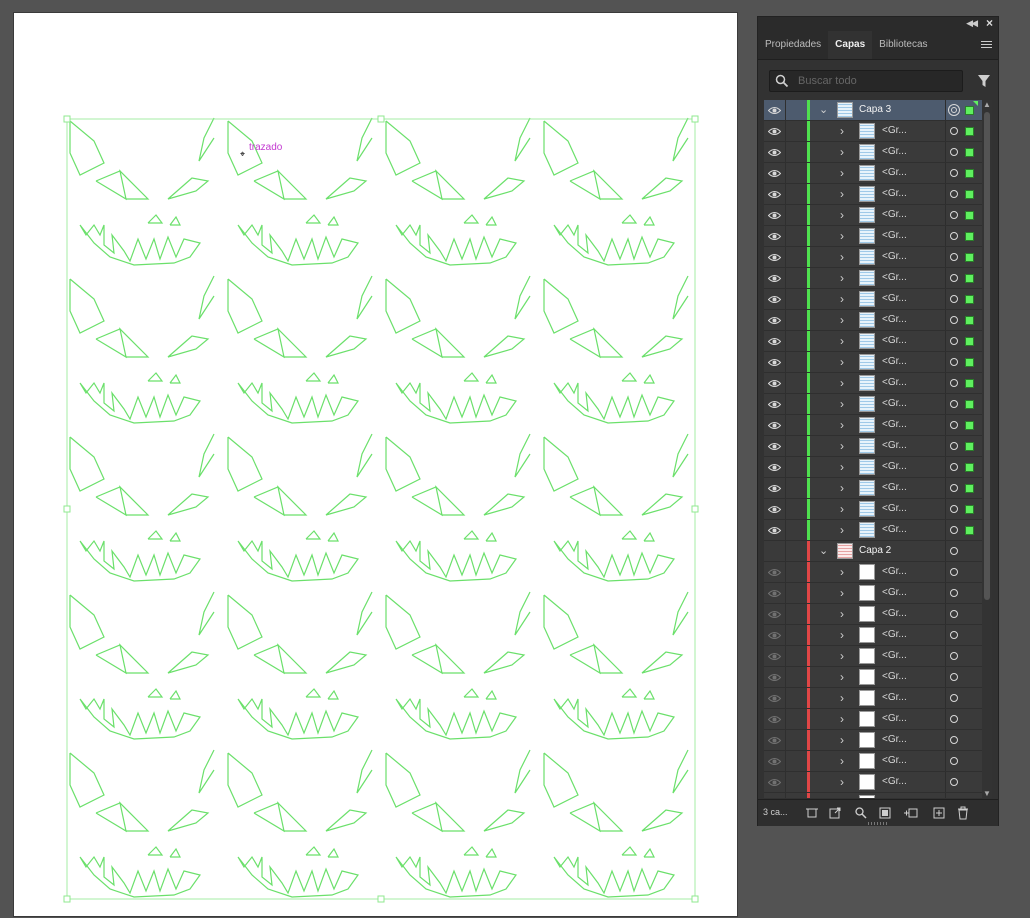  I want to click on tab-capas: Capas, so click(850, 45).